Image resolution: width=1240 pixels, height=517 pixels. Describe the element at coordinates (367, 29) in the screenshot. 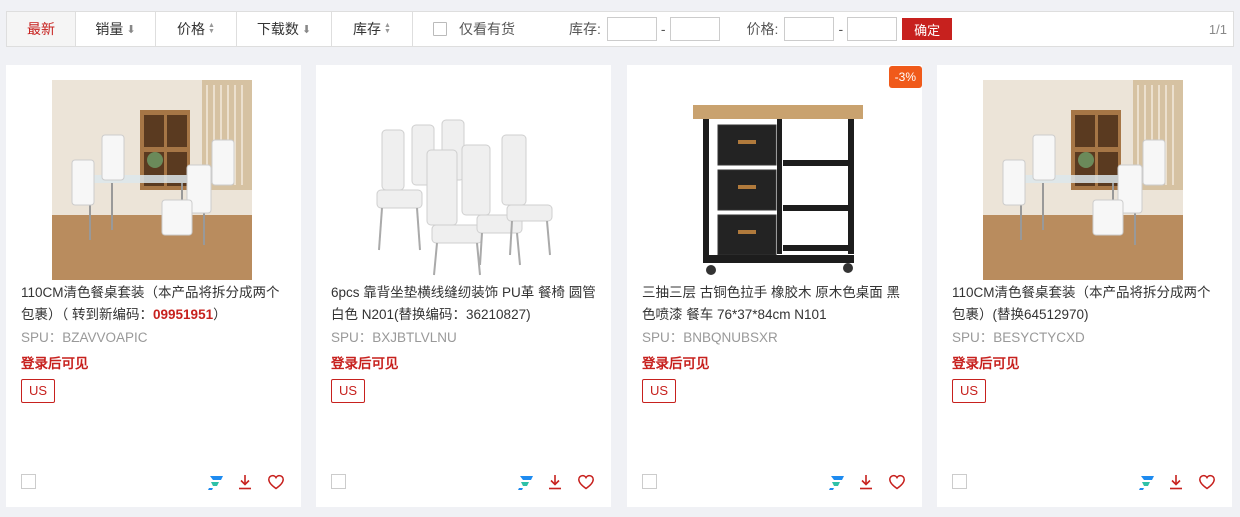

I see `sort-stock-label: 库存` at that location.